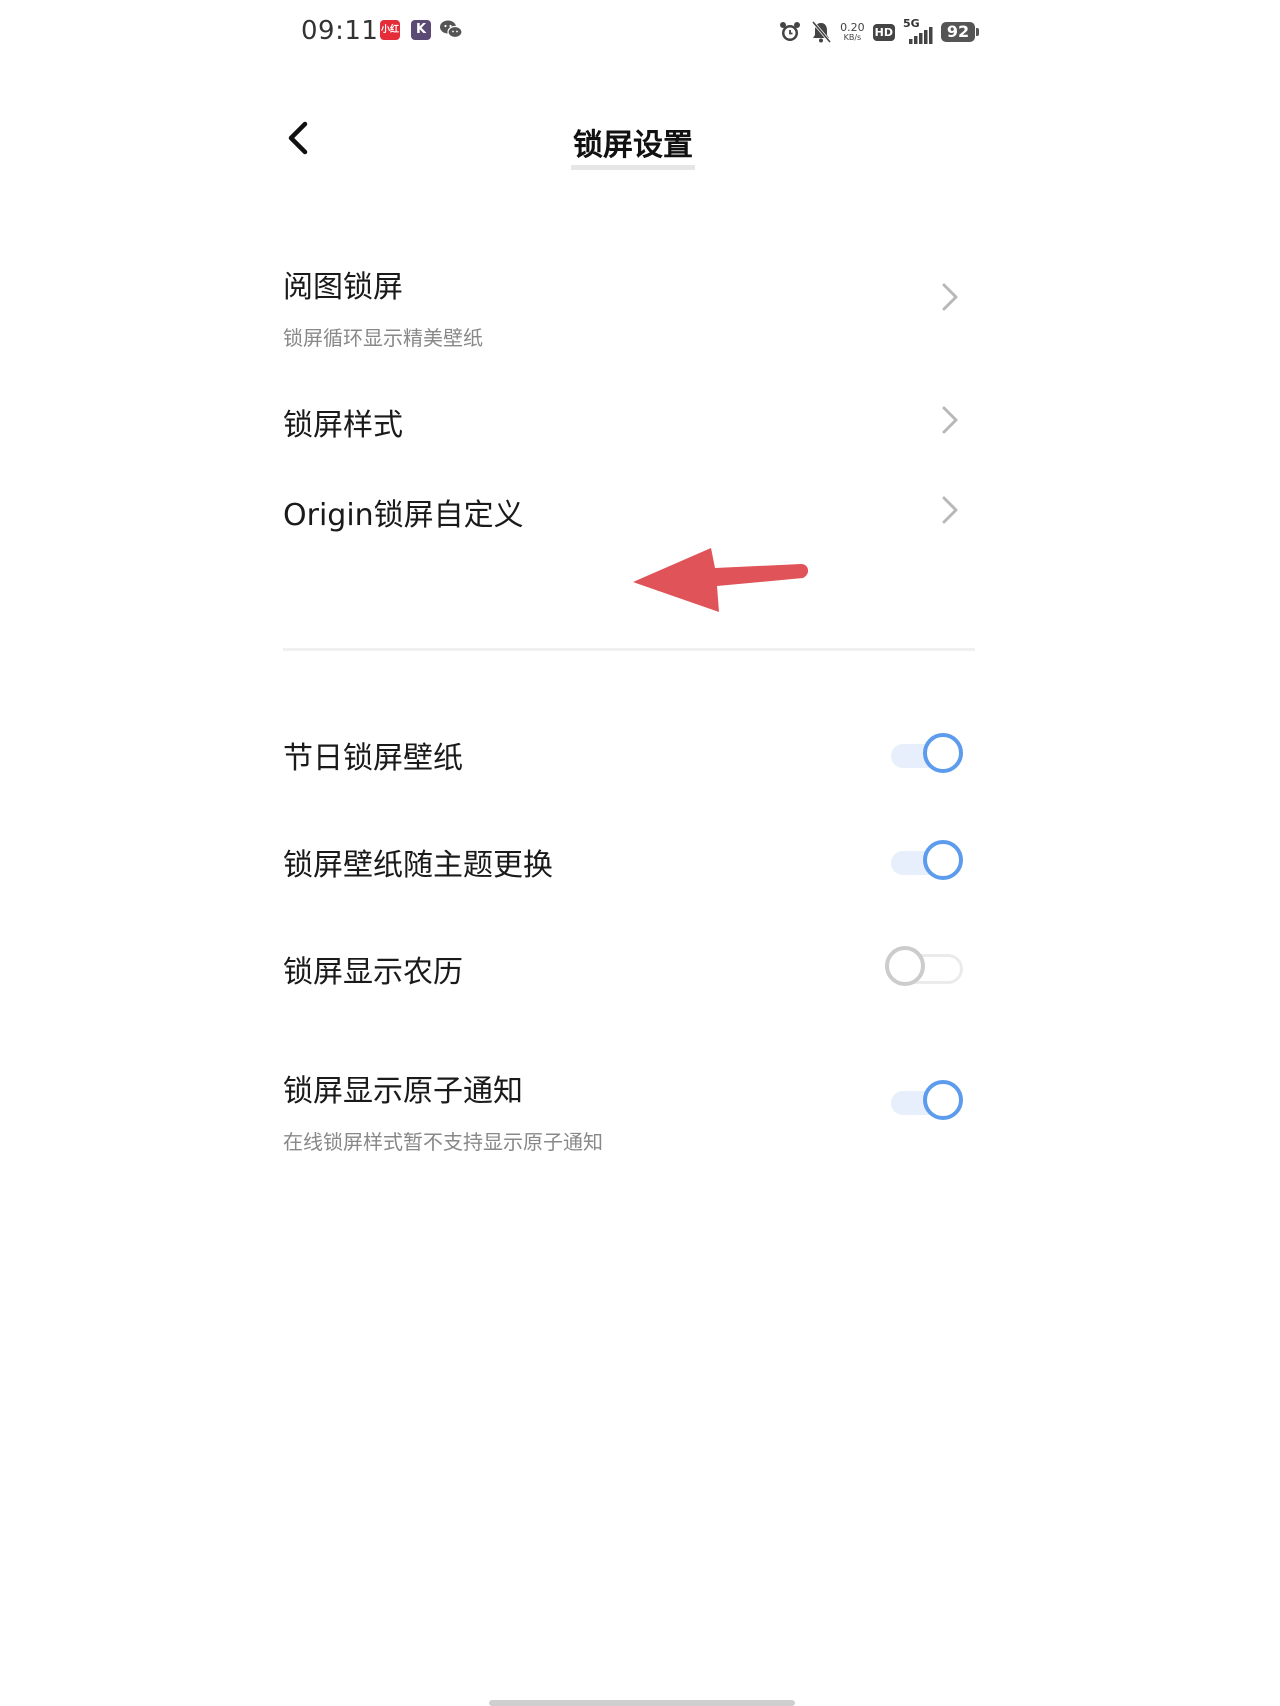 Image resolution: width=1280 pixels, height=1706 pixels. I want to click on signal-strength-icon: 5G, so click(918, 32).